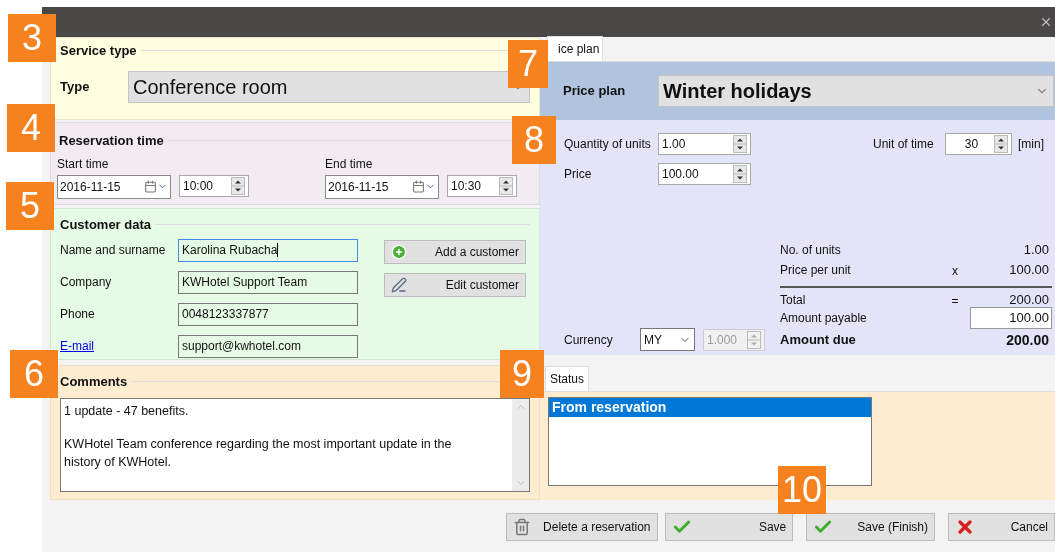 The width and height of the screenshot is (1055, 552). Describe the element at coordinates (455, 284) in the screenshot. I see `customer-button: Edit customer` at that location.